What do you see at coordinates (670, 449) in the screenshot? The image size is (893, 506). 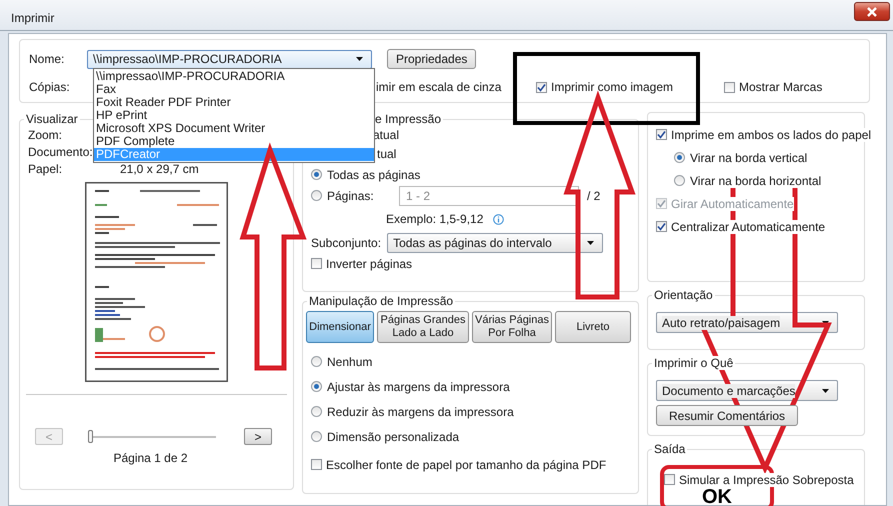 I see `group-title: Saída` at bounding box center [670, 449].